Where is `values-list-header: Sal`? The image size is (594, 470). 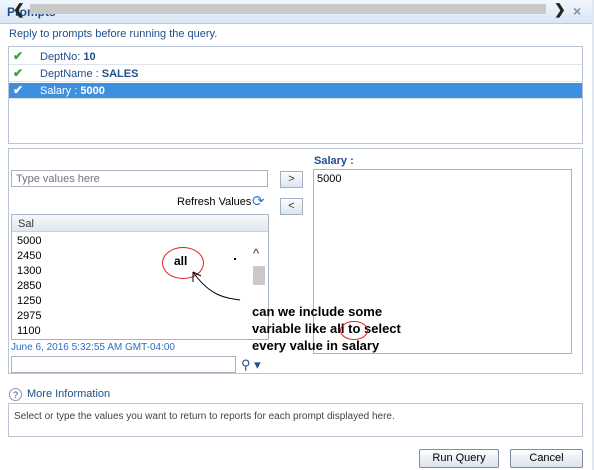
values-list-header: Sal is located at coordinates (140, 223).